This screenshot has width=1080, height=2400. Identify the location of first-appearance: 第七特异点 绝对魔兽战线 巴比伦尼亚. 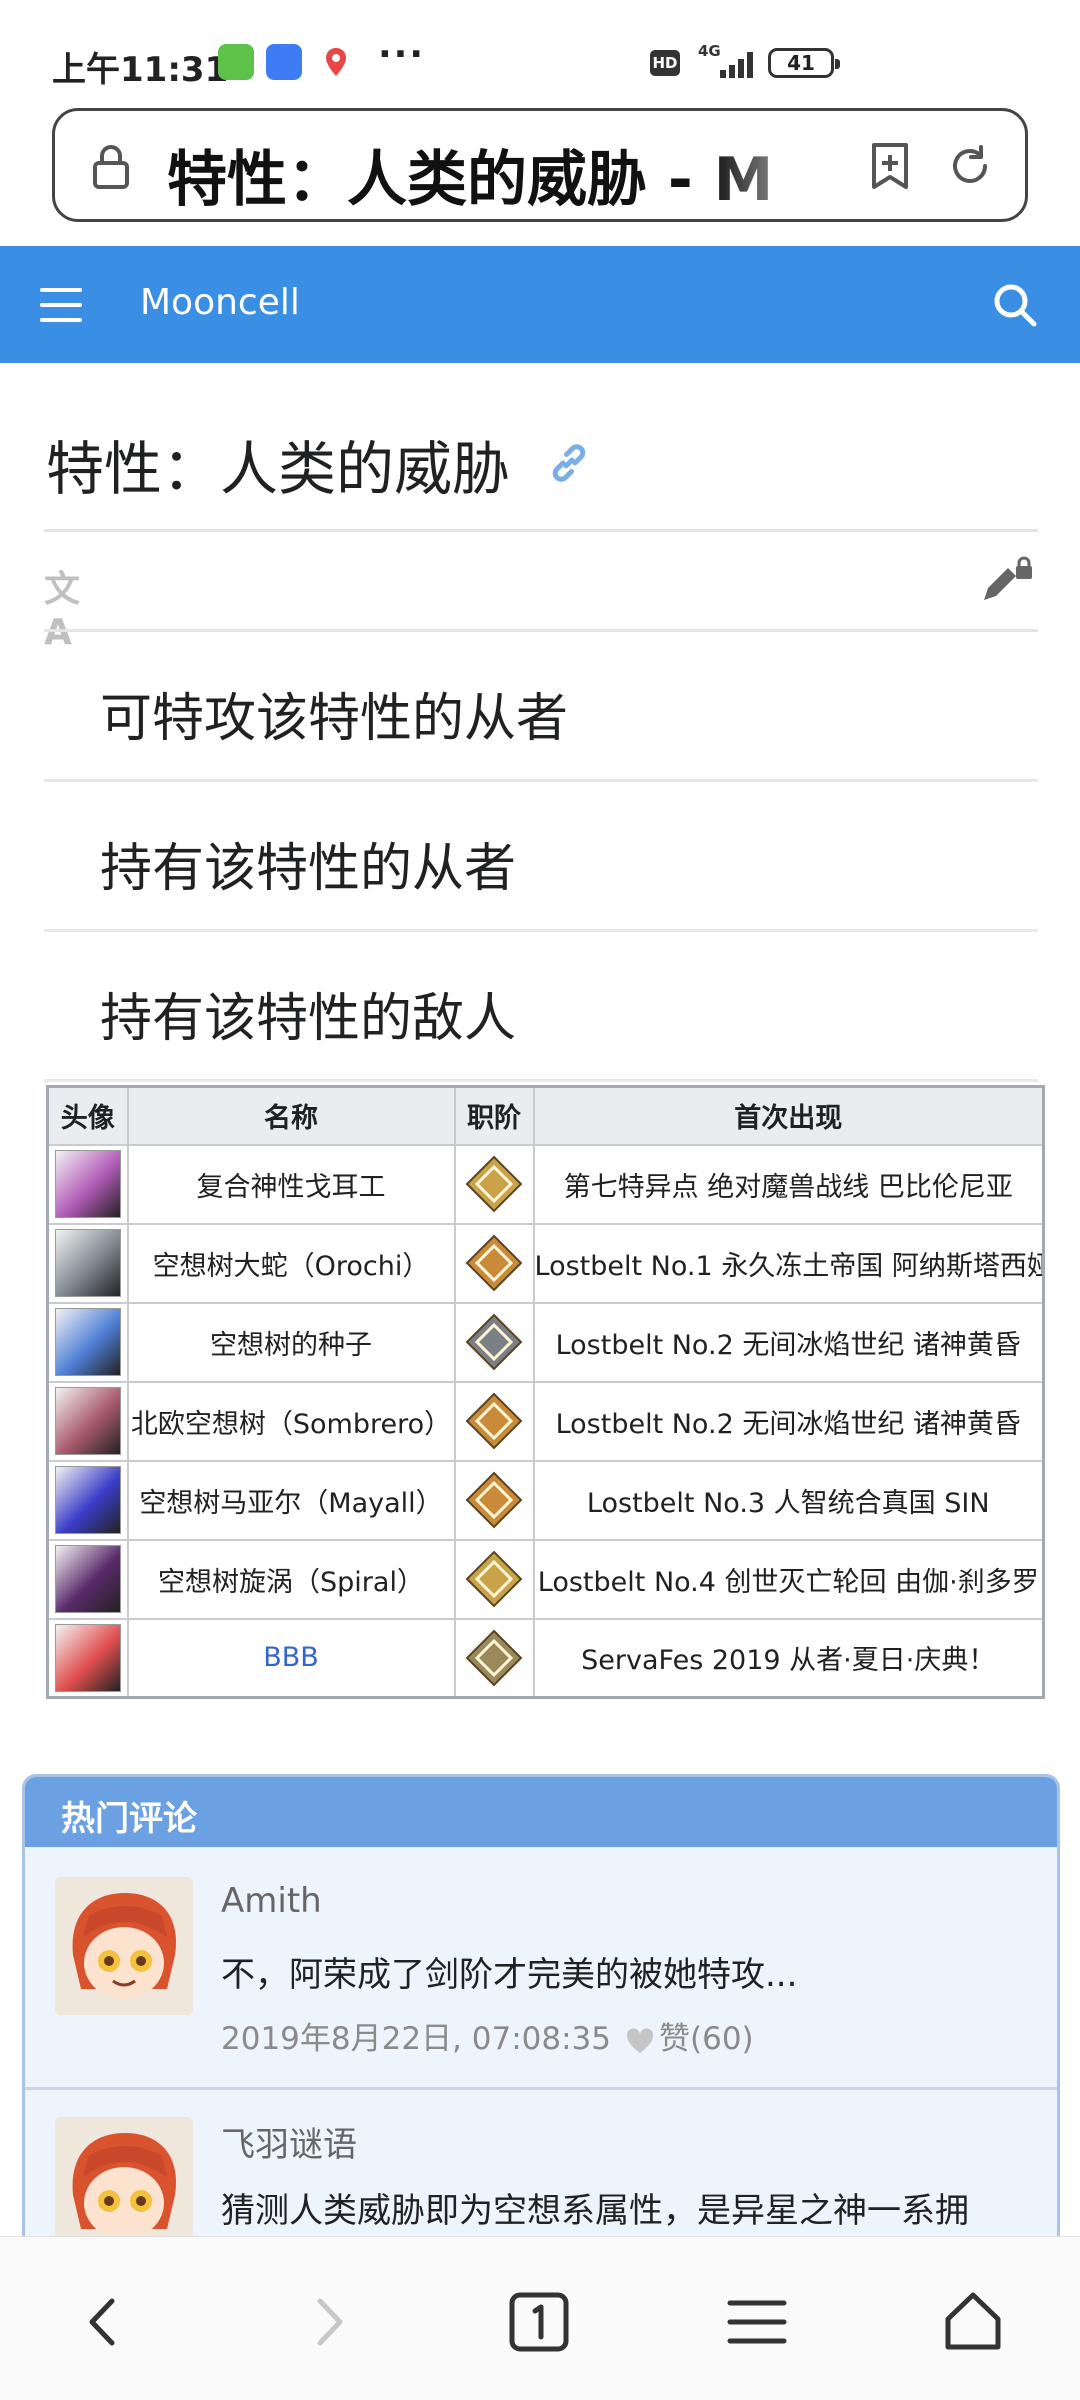
(788, 1187).